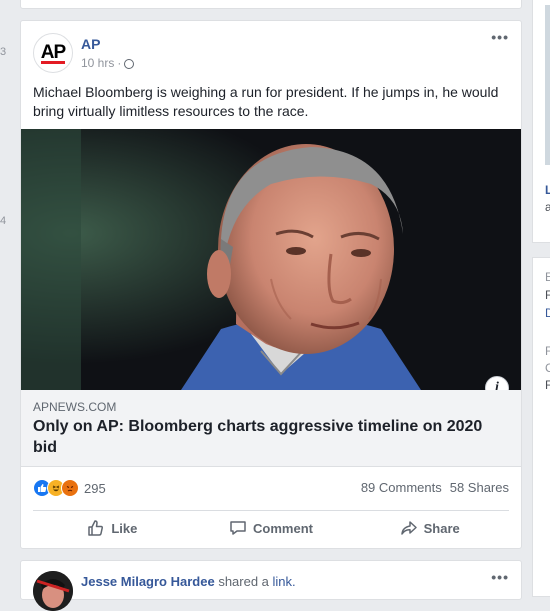 This screenshot has height=611, width=550. What do you see at coordinates (547, 368) in the screenshot?
I see `right-rail-text: C` at bounding box center [547, 368].